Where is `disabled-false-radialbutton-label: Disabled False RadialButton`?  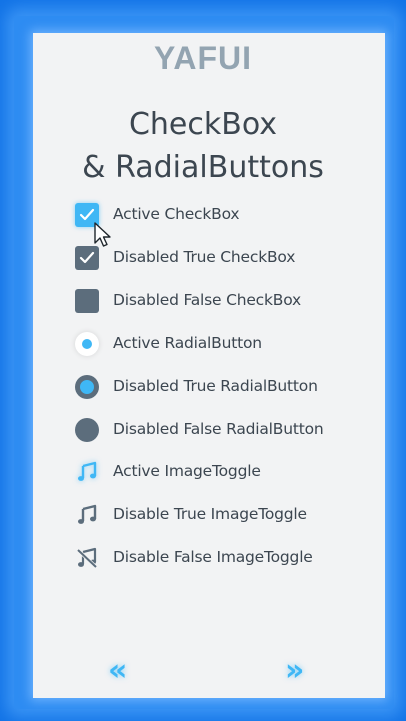 disabled-false-radialbutton-label: Disabled False RadialButton is located at coordinates (218, 429).